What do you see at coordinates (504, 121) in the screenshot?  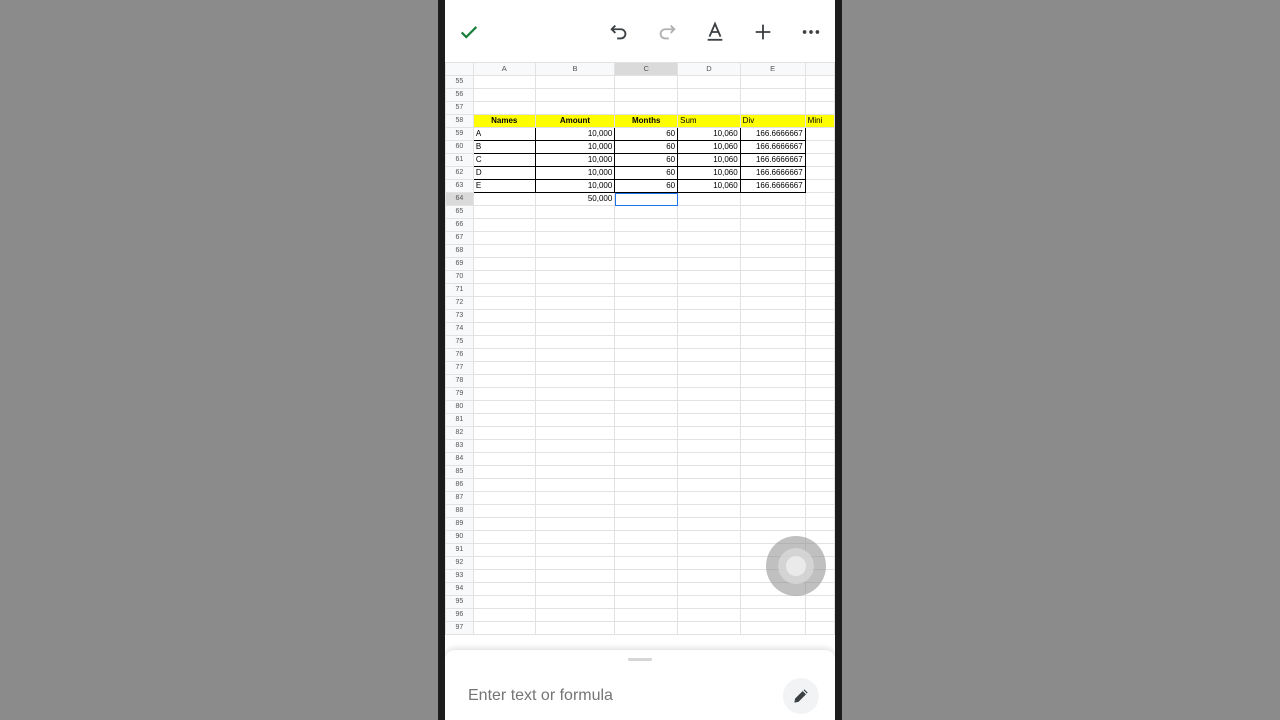 I see `header-cell: Names` at bounding box center [504, 121].